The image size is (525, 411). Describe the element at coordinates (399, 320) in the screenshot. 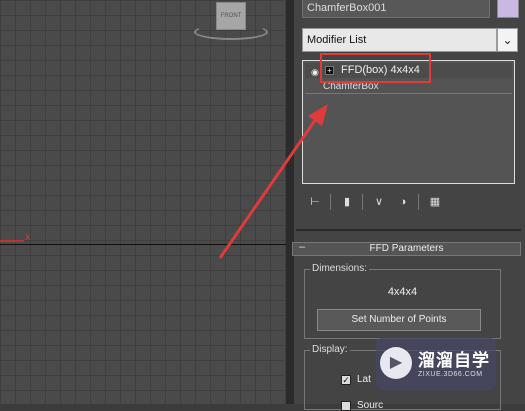

I see `set-number-of-points-button: Set Number of Points` at that location.